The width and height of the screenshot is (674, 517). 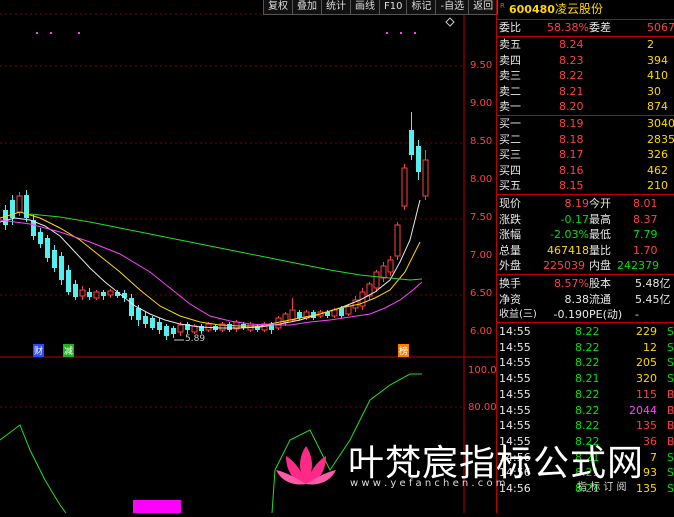 I want to click on ask-price: 8.21, so click(x=571, y=91).